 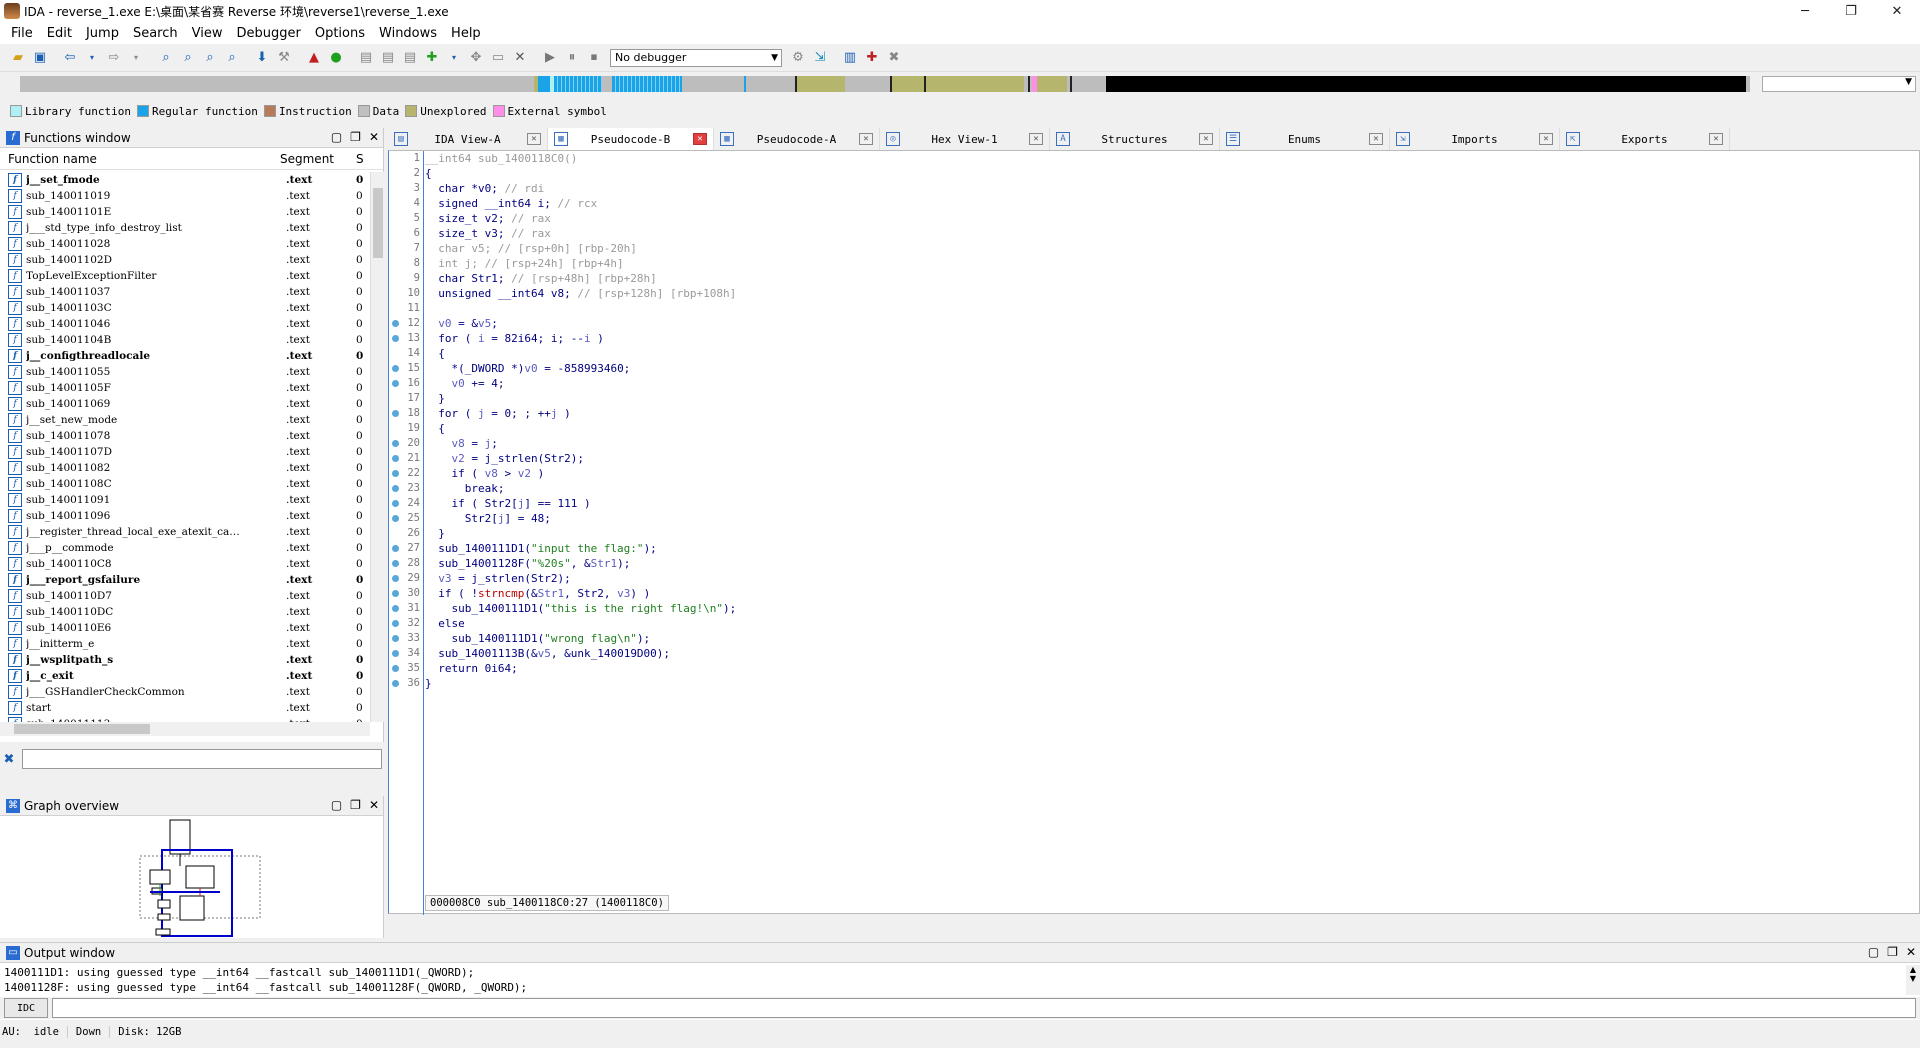 What do you see at coordinates (1805, 11) in the screenshot?
I see `minimize-button: ─` at bounding box center [1805, 11].